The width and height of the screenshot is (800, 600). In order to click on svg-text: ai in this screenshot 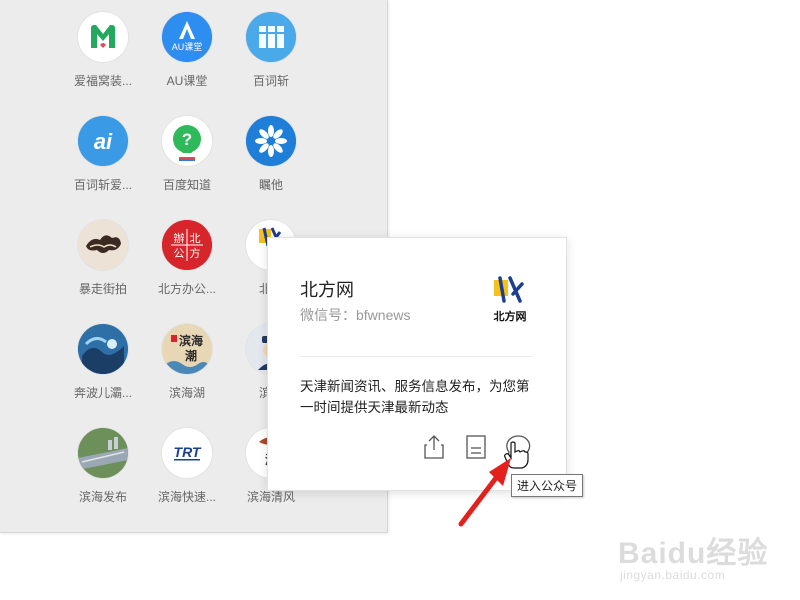, I will do `click(103, 141)`.